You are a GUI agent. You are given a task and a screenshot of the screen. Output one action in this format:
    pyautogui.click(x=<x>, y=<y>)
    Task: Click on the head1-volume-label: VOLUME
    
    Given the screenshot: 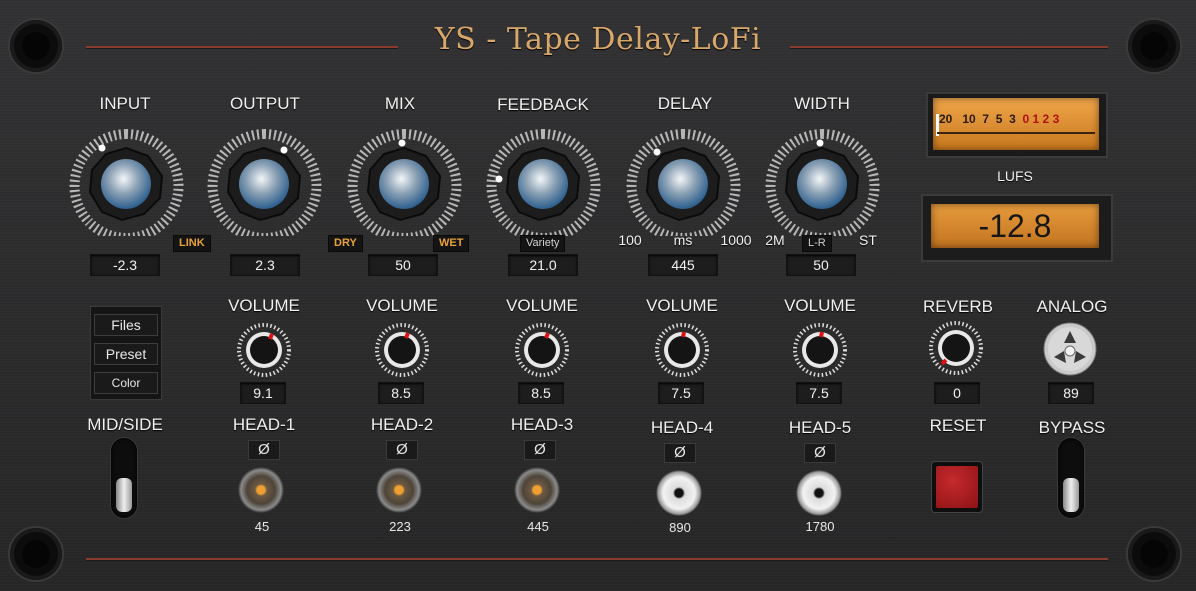 What is the action you would take?
    pyautogui.click(x=264, y=305)
    